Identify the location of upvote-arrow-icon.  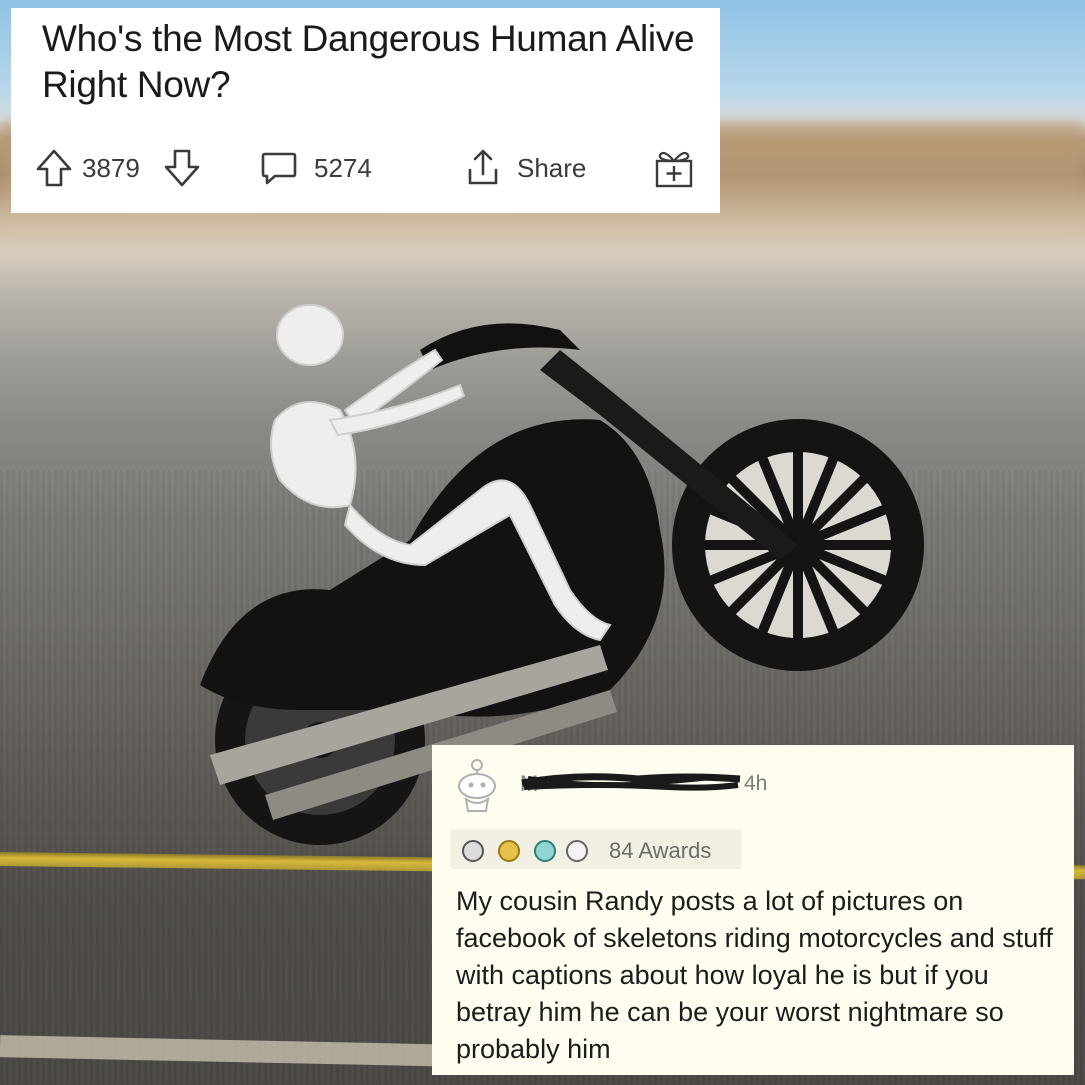
(54, 168).